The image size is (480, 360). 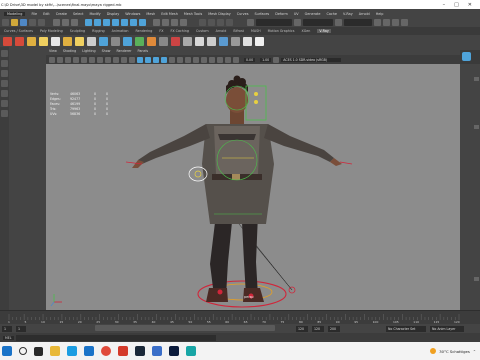 What do you see at coordinates (14, 22) in the screenshot?
I see `open-scene-icon` at bounding box center [14, 22].